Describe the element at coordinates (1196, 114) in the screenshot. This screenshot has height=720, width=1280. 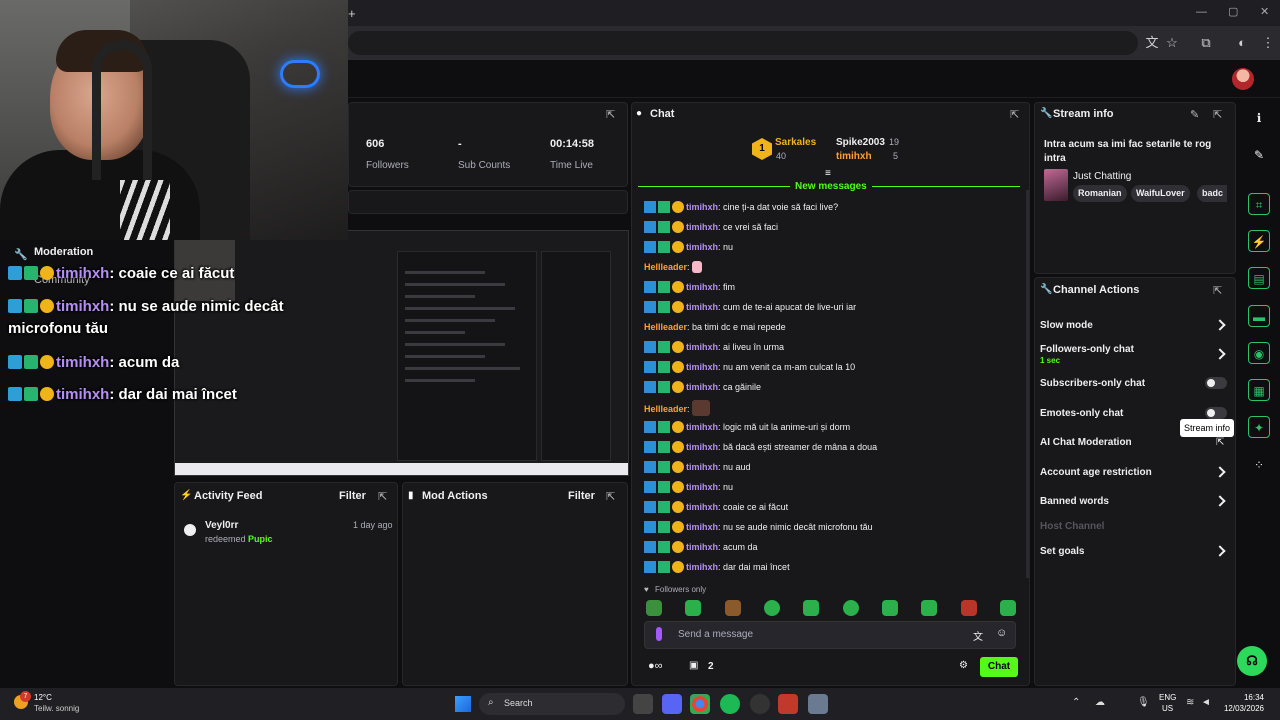
I see `edit-pencil-icon: ✎` at that location.